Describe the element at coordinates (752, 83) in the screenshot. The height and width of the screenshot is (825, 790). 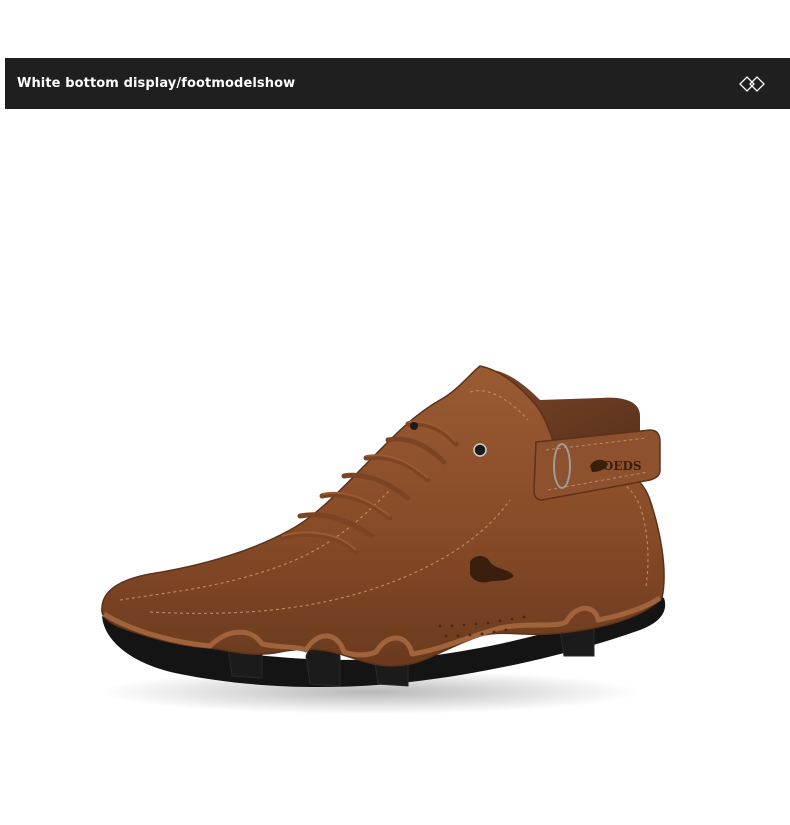
I see `double-diamond-icon` at that location.